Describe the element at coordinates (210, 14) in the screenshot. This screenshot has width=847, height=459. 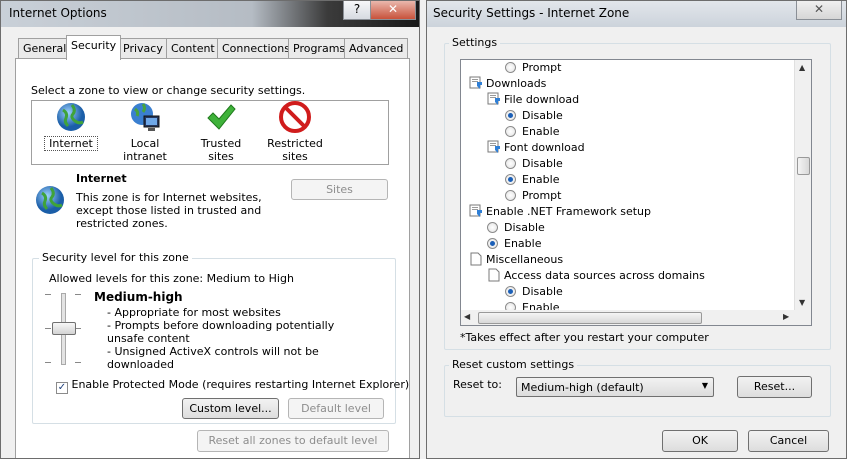
I see `internet-options-titlebar: Internet Options ? ✕` at that location.